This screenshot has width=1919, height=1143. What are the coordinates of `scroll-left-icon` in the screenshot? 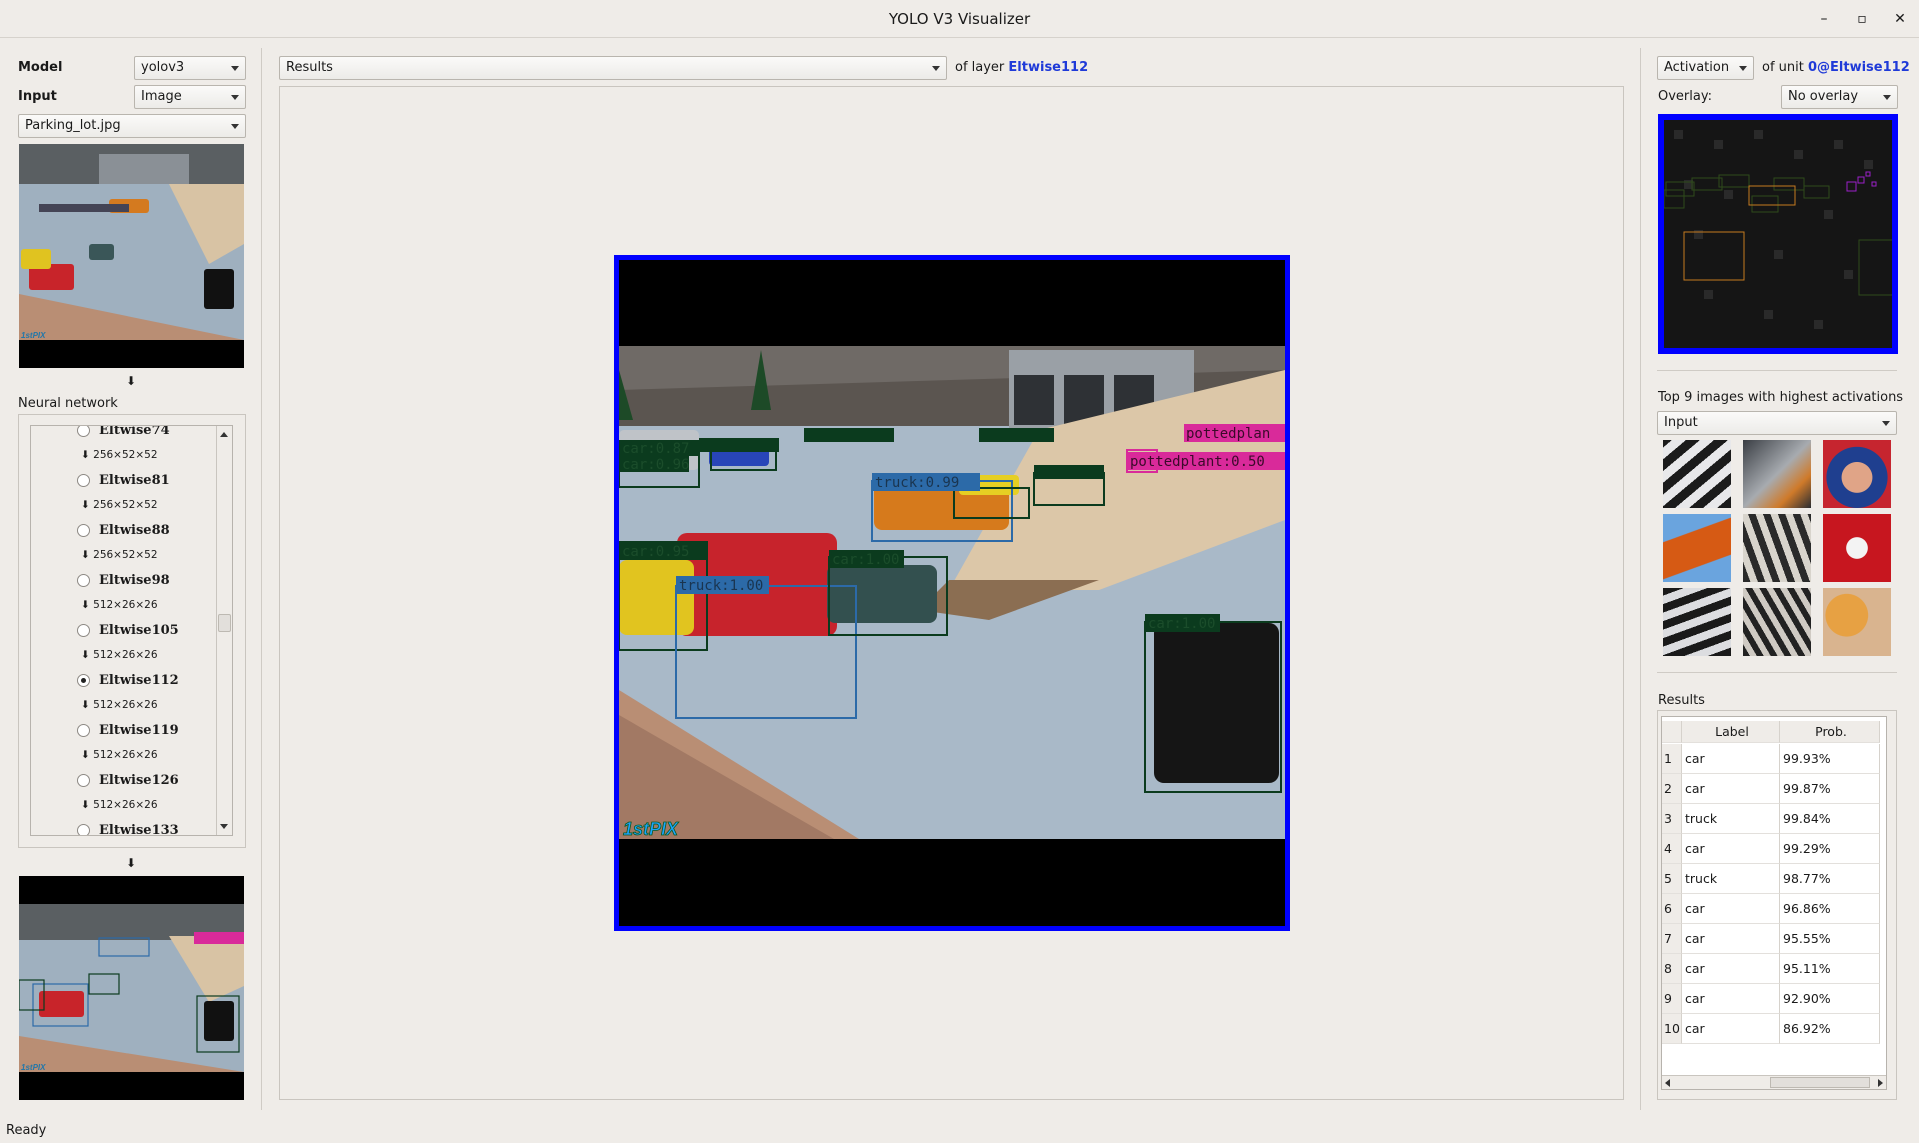 It's located at (1667, 1083).